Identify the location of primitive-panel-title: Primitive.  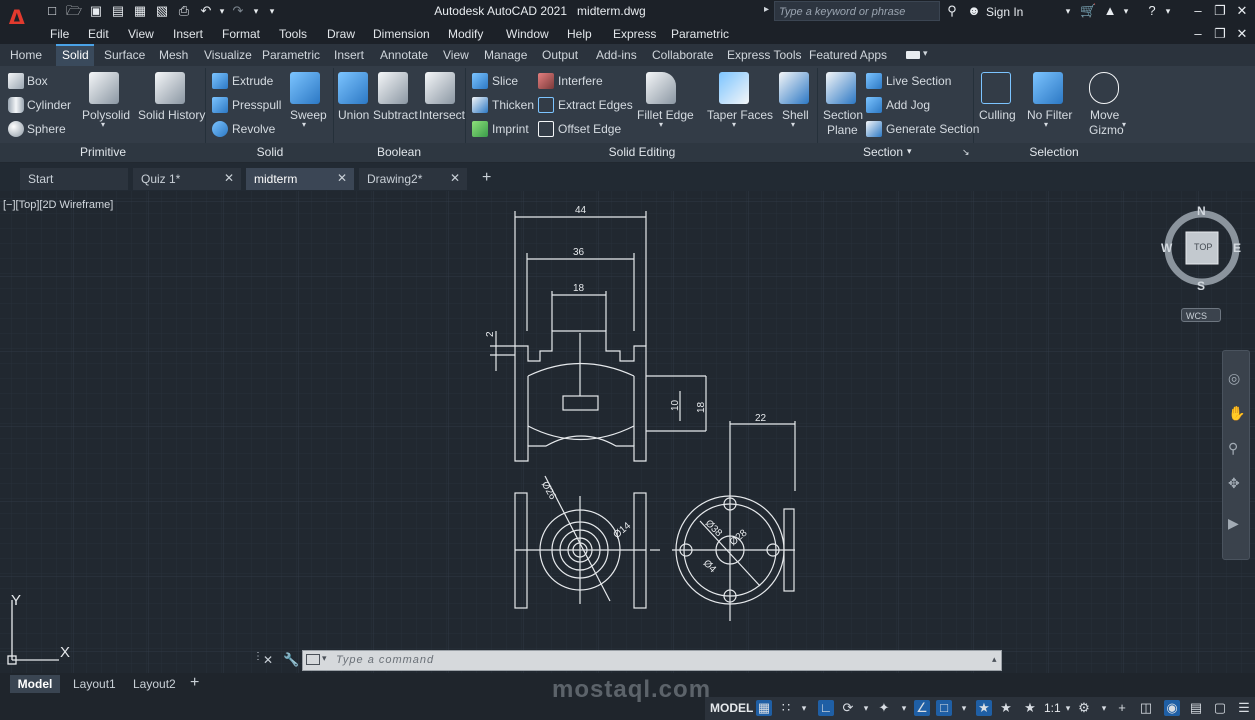
(103, 152).